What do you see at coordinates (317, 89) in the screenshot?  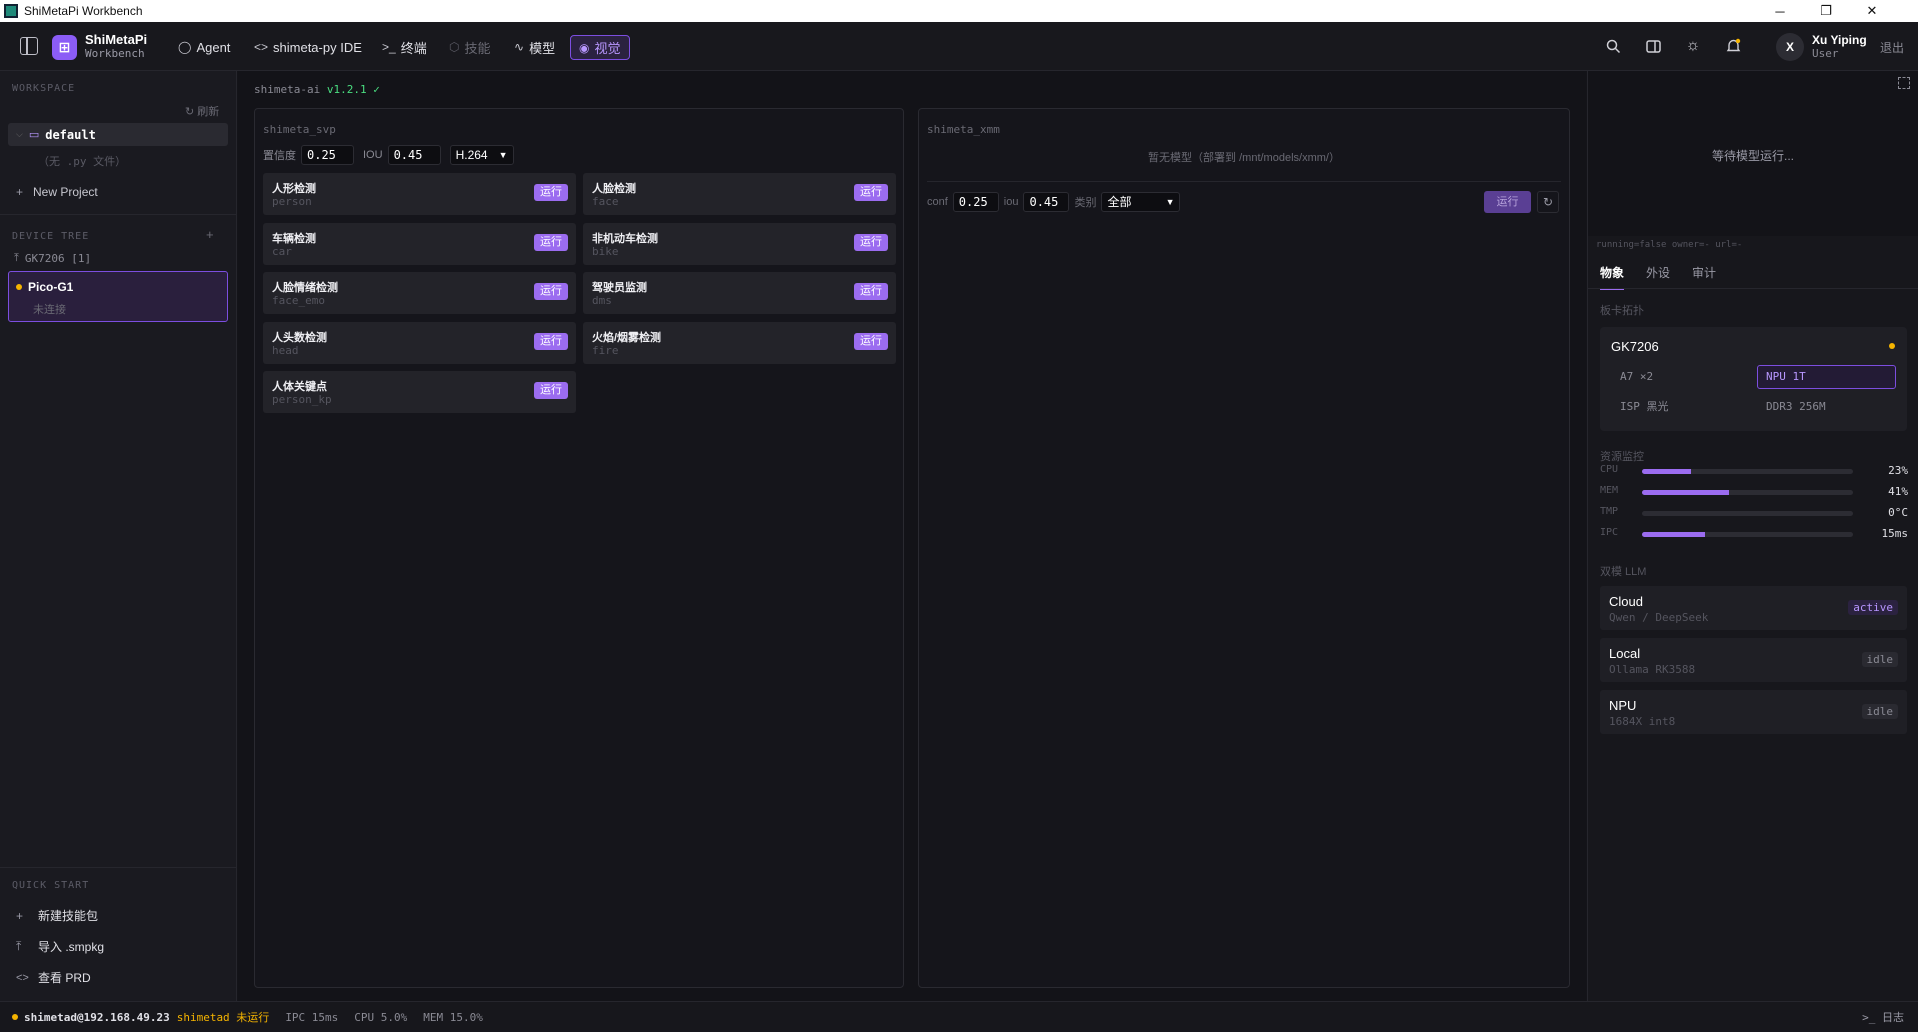 I see `version-line: shimeta-ai v1.2.1 ✓` at bounding box center [317, 89].